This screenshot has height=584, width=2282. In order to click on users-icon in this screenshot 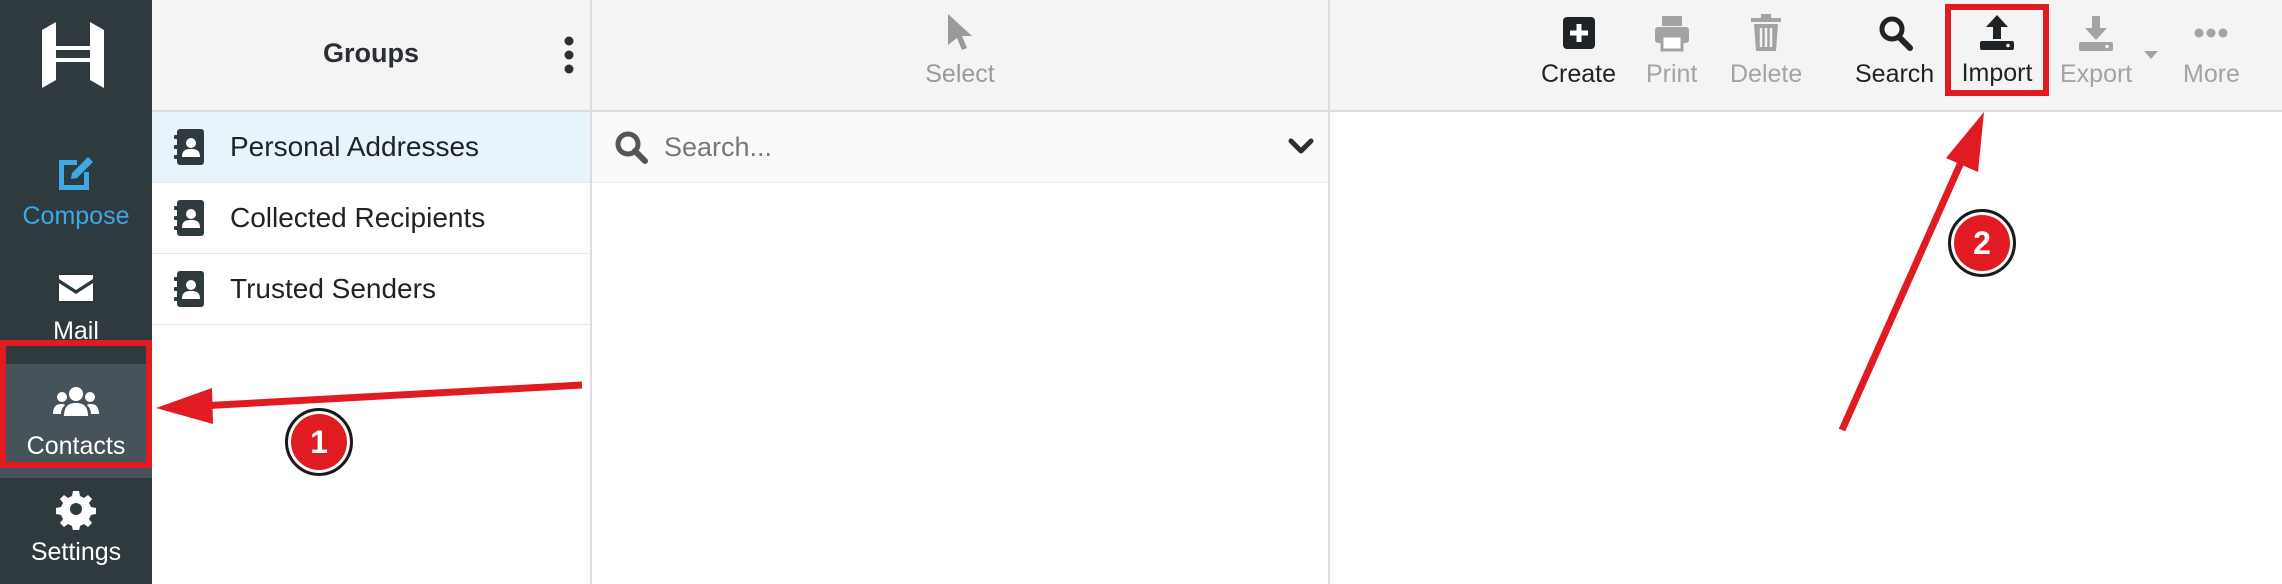, I will do `click(76, 401)`.